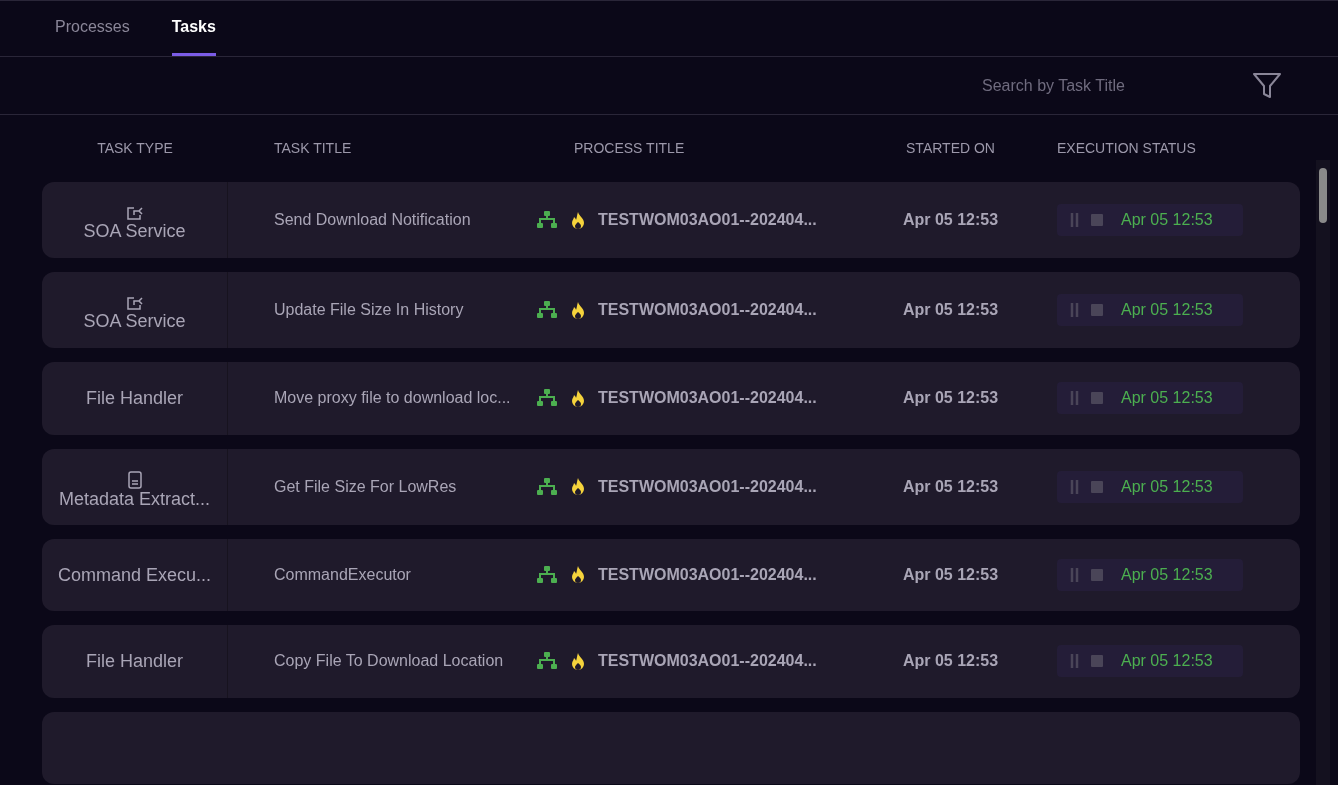 Image resolution: width=1338 pixels, height=785 pixels. Describe the element at coordinates (1126, 148) in the screenshot. I see `column-header: EXECUTION STATUS` at that location.